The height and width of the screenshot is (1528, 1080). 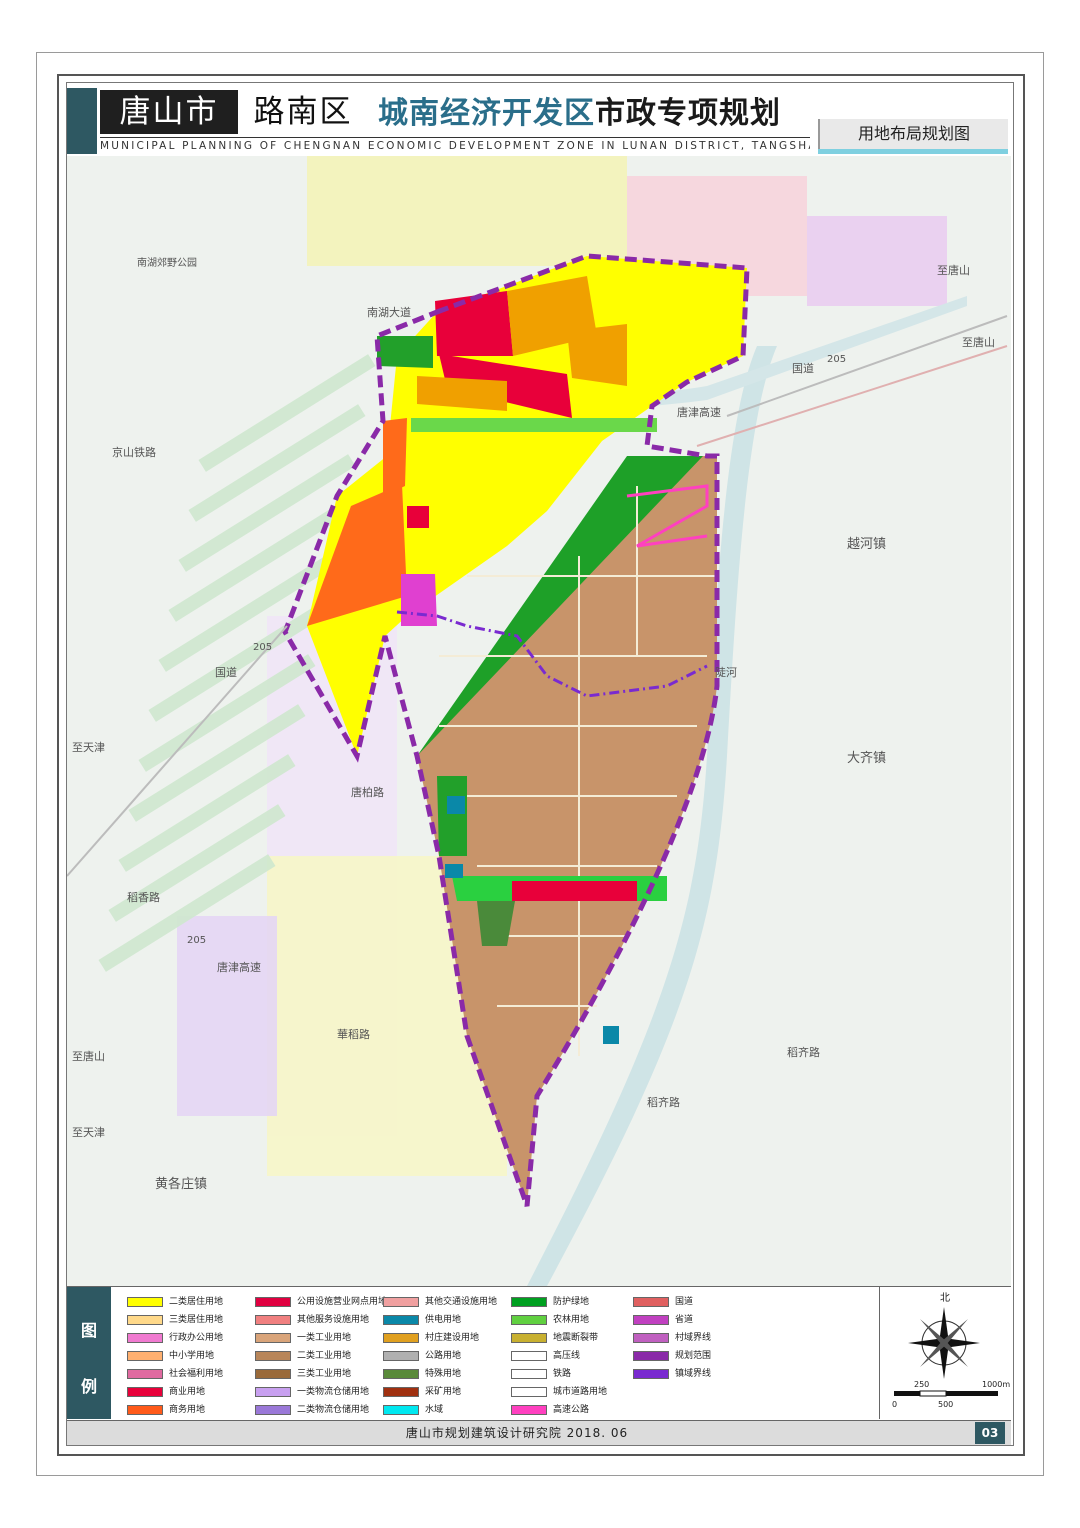 What do you see at coordinates (945, 1404) in the screenshot?
I see `scale-500: 500` at bounding box center [945, 1404].